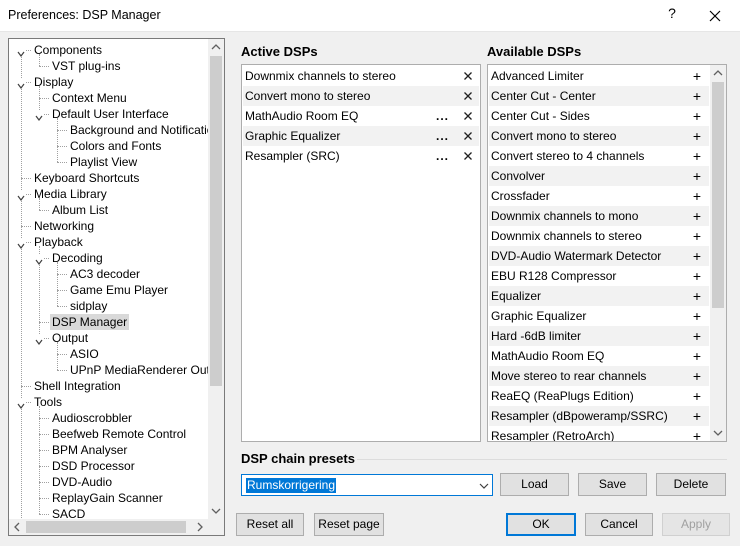 This screenshot has height=546, width=740. I want to click on available-dsp-row: DVD-Audio Watermark Detector +, so click(599, 256).